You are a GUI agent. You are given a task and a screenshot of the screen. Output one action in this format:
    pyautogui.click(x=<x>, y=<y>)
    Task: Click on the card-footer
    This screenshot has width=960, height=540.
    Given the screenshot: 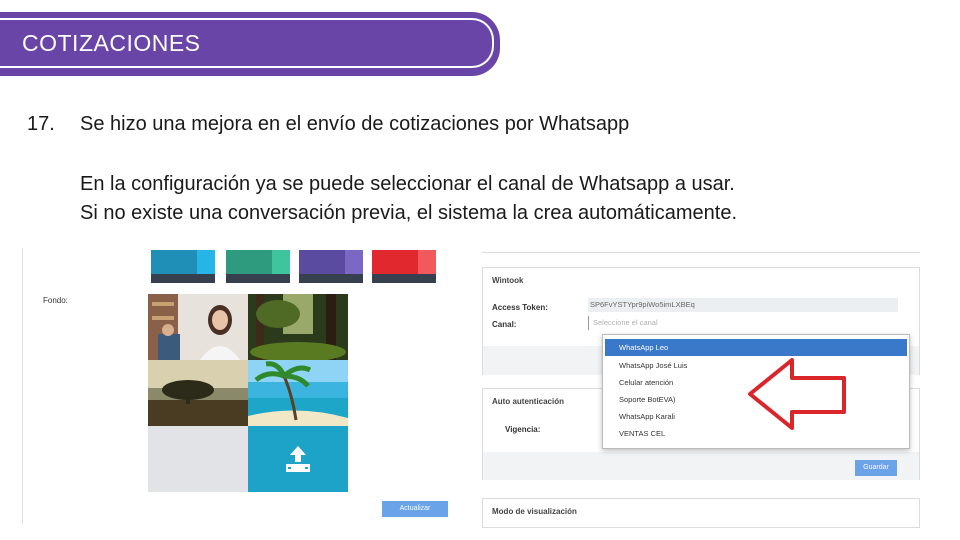 What is the action you would take?
    pyautogui.click(x=701, y=466)
    